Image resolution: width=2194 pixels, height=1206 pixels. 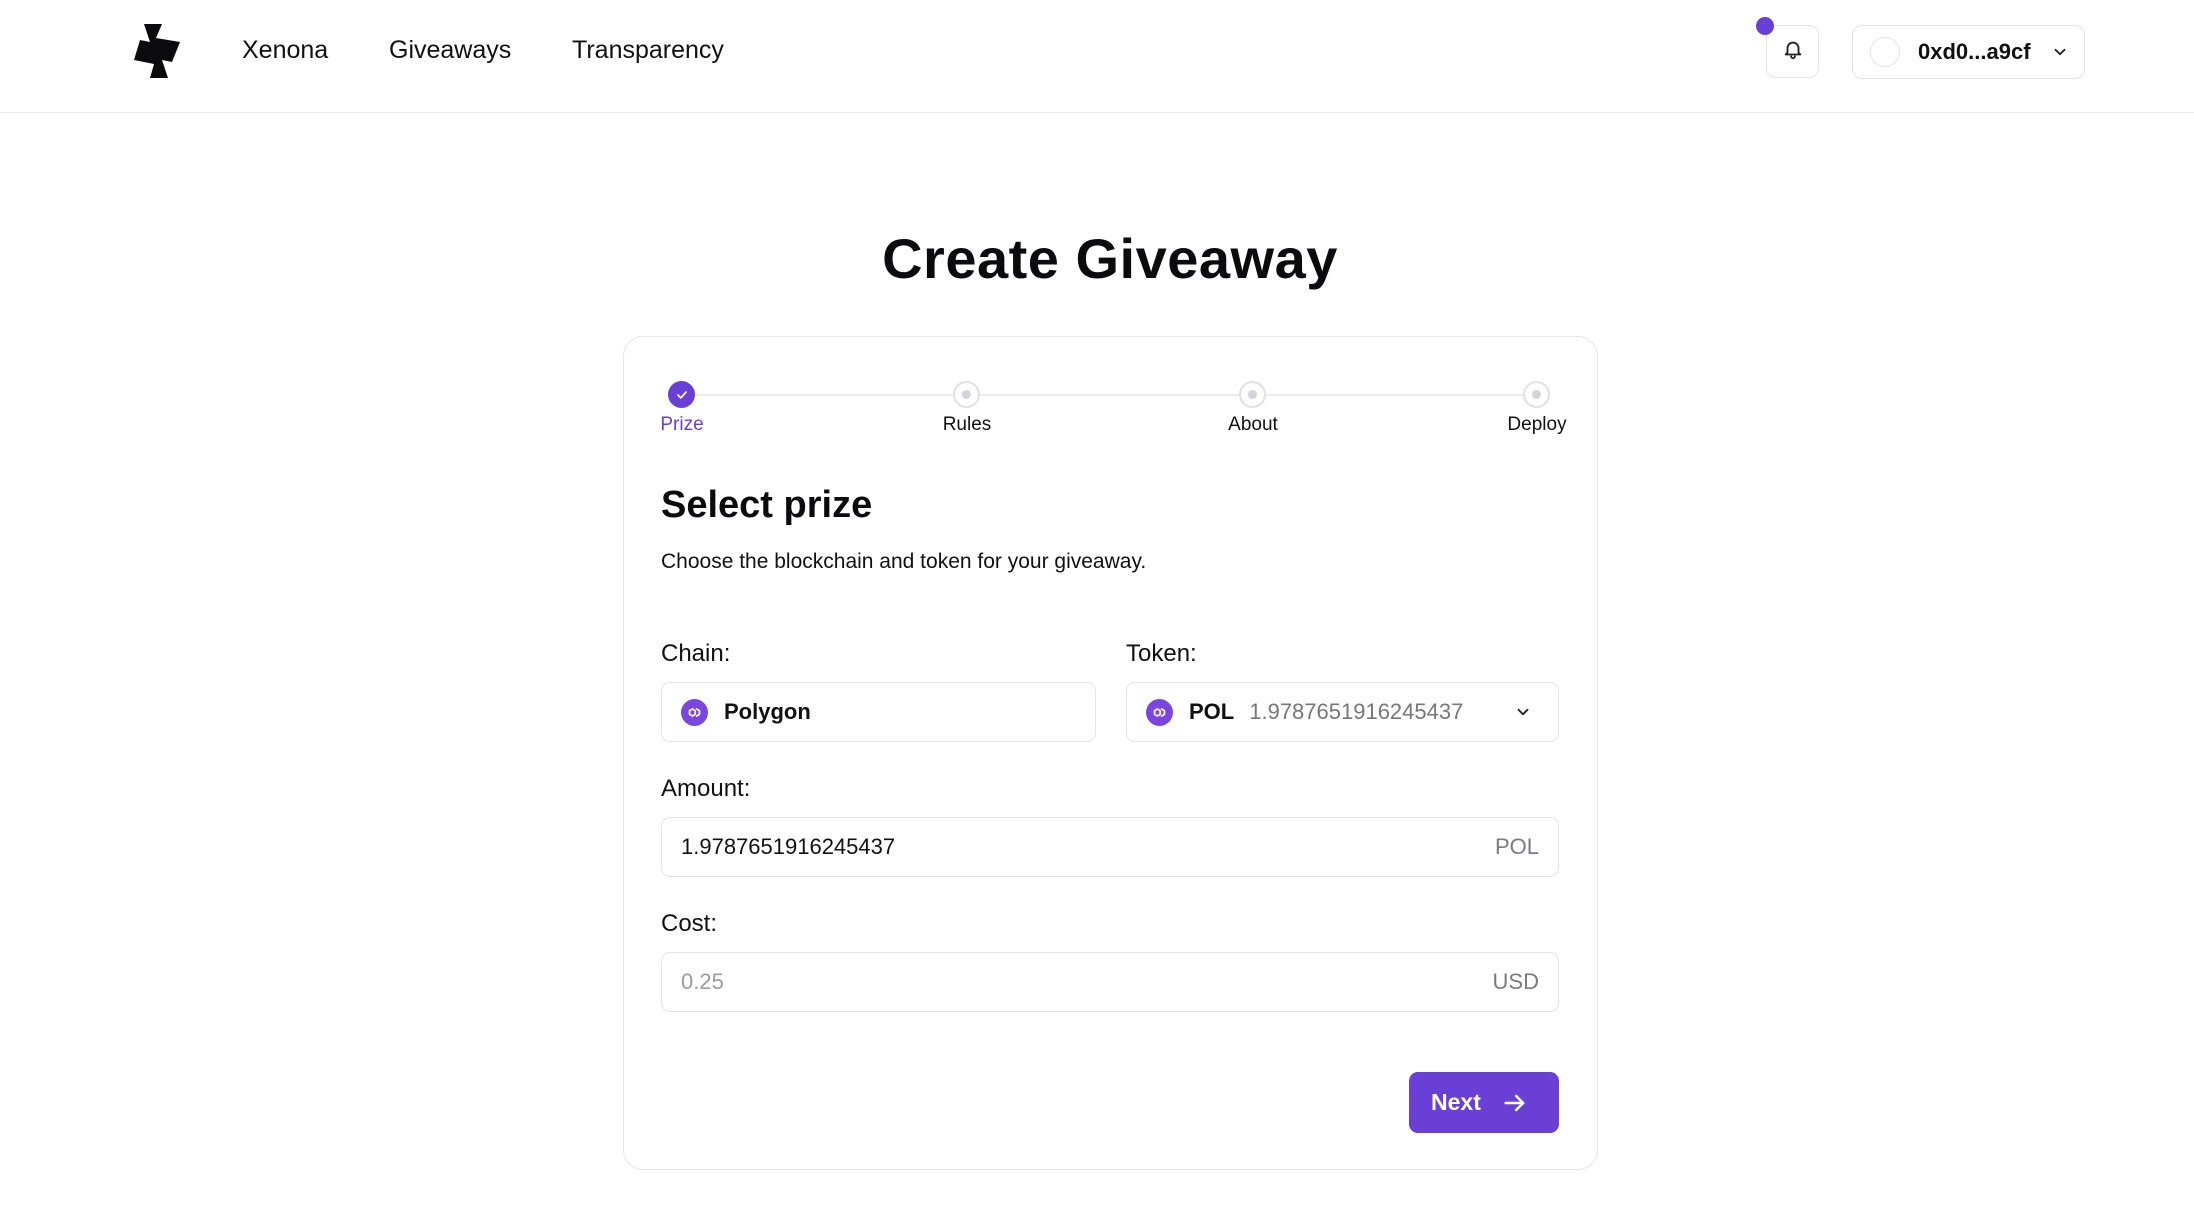 I want to click on amount-label: Amount:, so click(x=706, y=788).